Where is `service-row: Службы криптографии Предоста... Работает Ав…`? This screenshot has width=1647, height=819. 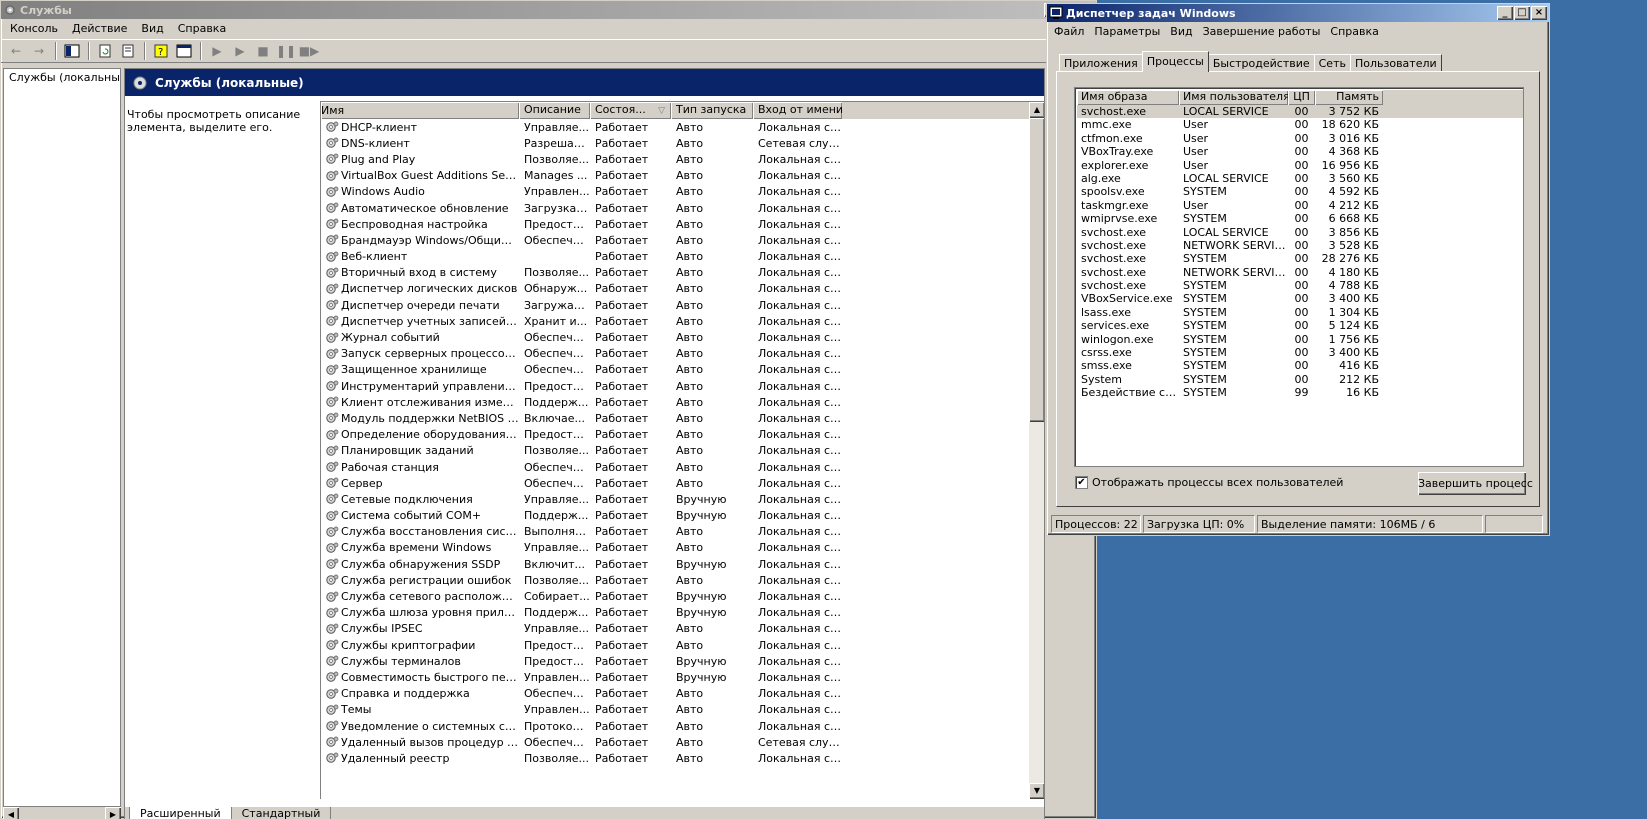 service-row: Службы криптографии Предоста... Работает Ав… is located at coordinates (682, 645).